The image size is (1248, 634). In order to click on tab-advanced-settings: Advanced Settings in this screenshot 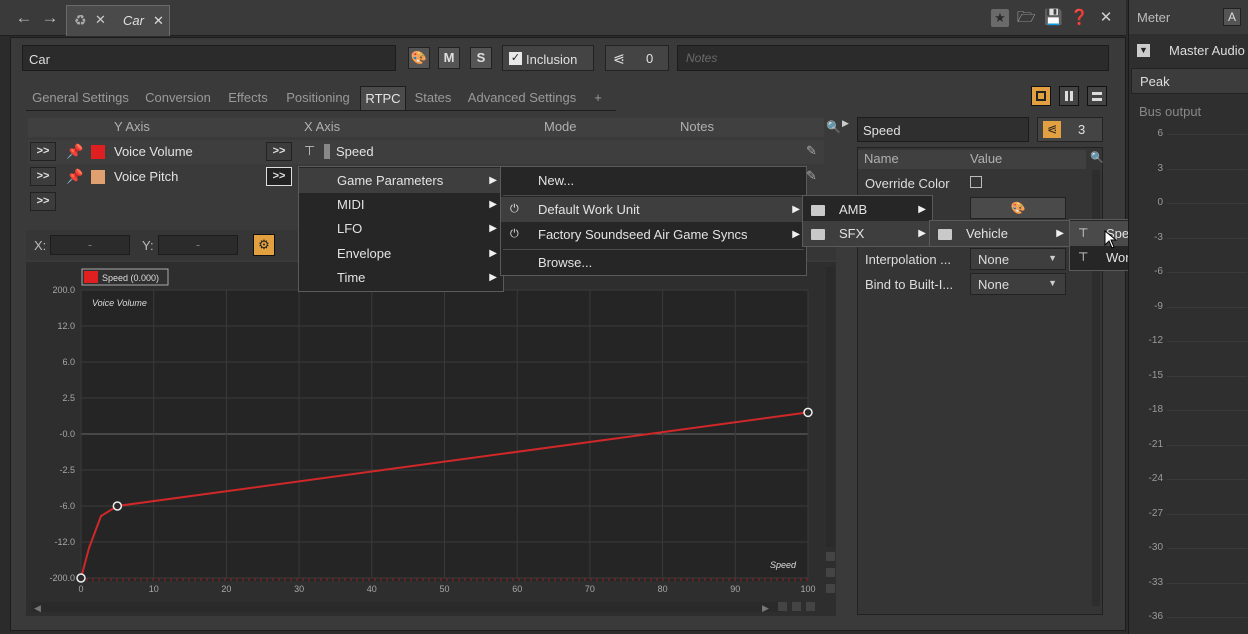, I will do `click(522, 98)`.